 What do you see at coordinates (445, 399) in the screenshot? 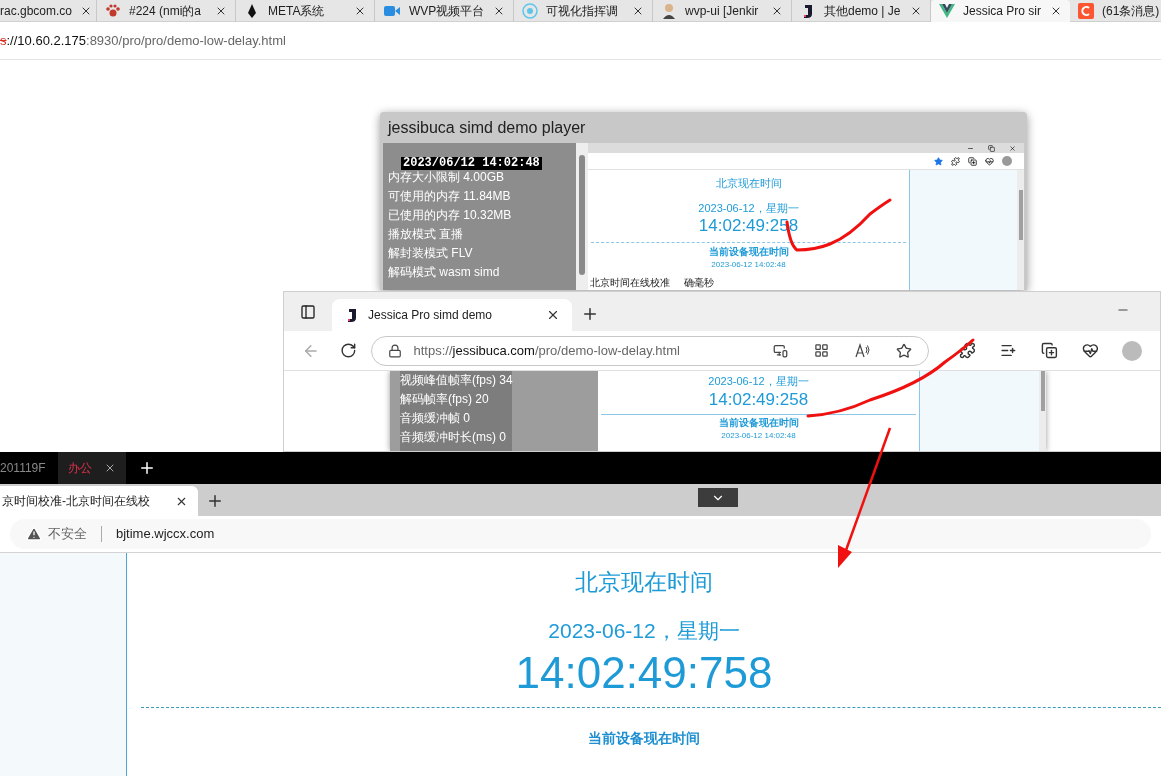
I see `stat-line: 解码帧率(fps) 20` at bounding box center [445, 399].